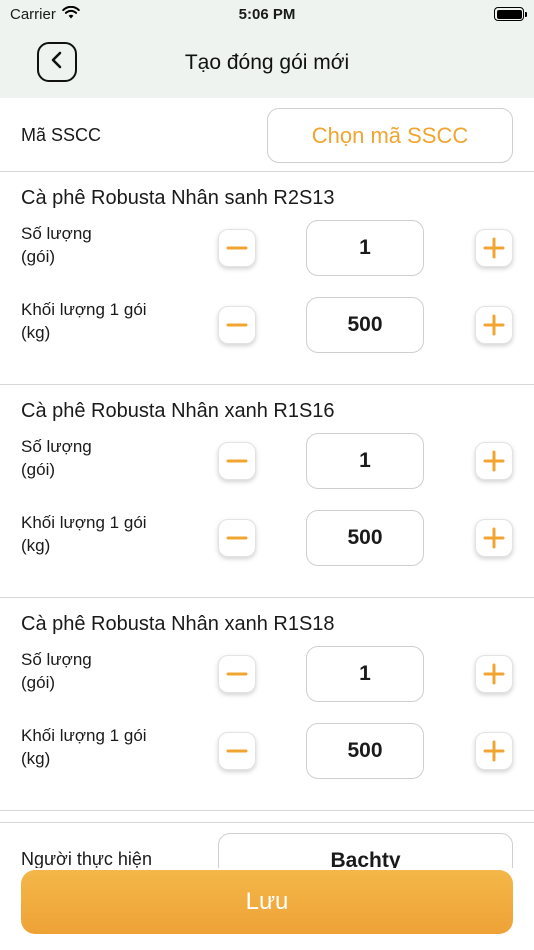  Describe the element at coordinates (267, 902) in the screenshot. I see `save-button: Lưu` at that location.